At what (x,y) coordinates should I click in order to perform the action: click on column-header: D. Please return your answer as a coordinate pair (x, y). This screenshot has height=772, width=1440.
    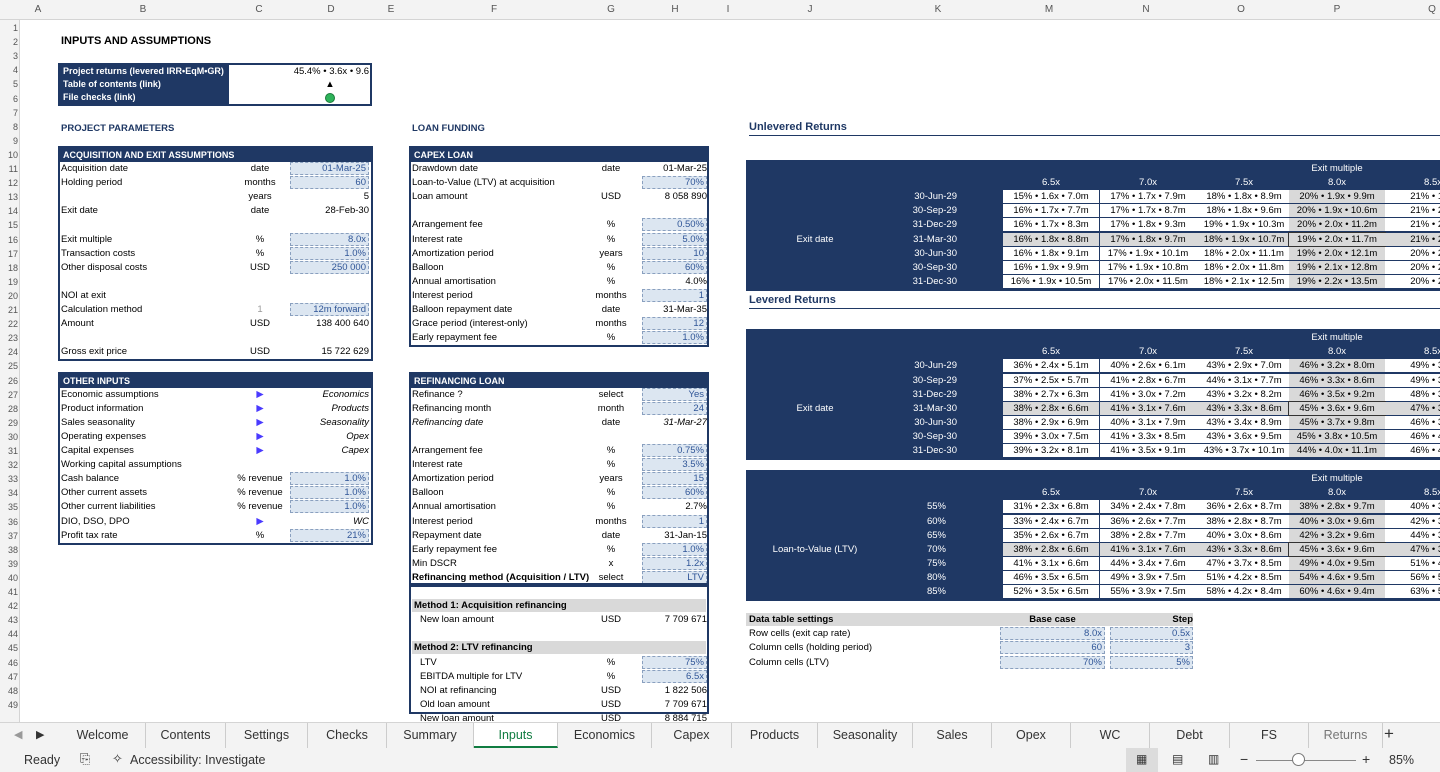
    Looking at the image, I should click on (331, 9).